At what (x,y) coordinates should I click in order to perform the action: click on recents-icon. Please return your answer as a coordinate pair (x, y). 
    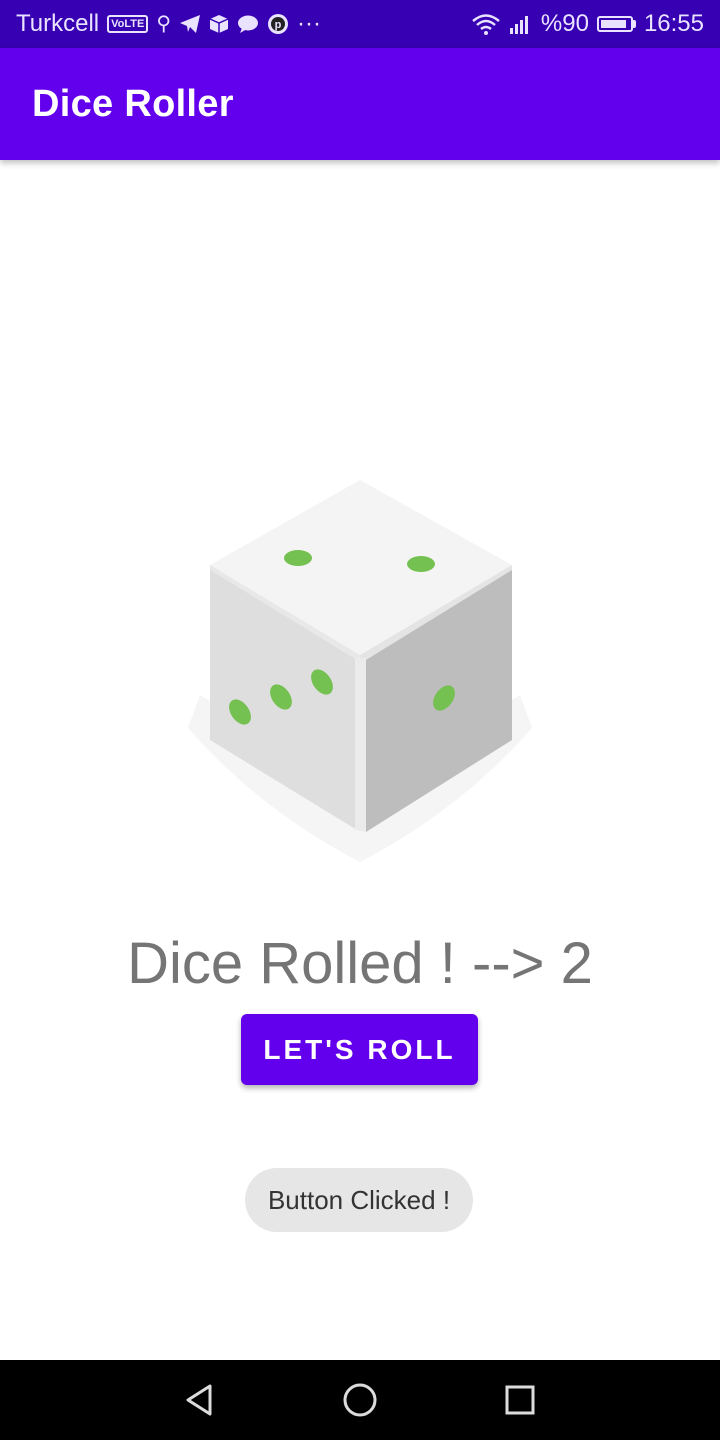
    Looking at the image, I should click on (520, 1400).